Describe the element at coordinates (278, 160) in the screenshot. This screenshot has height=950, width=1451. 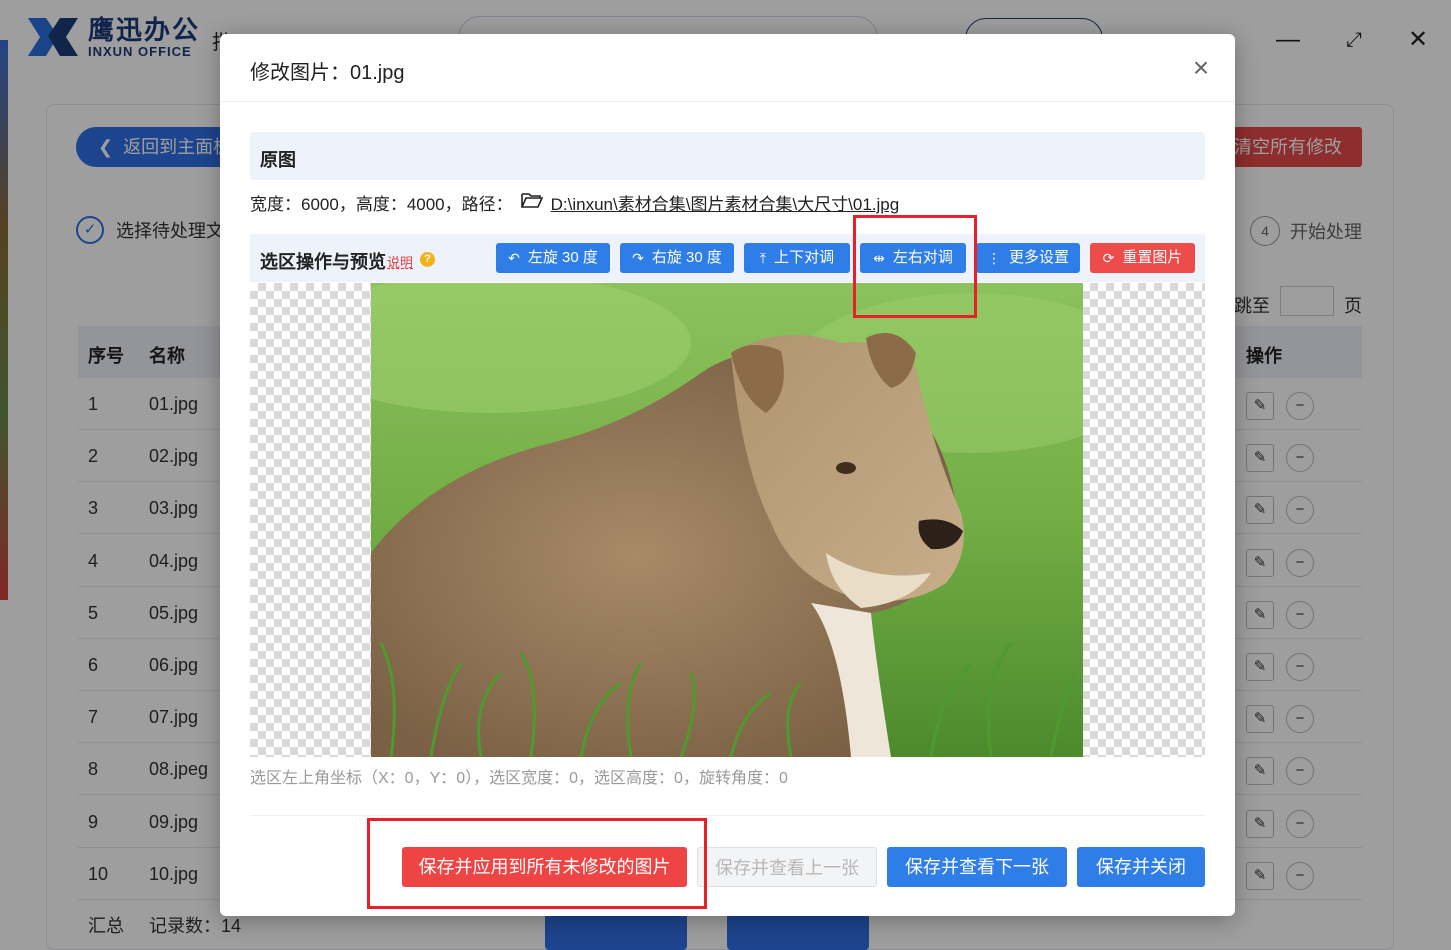
I see `original-section-label: 原图` at that location.